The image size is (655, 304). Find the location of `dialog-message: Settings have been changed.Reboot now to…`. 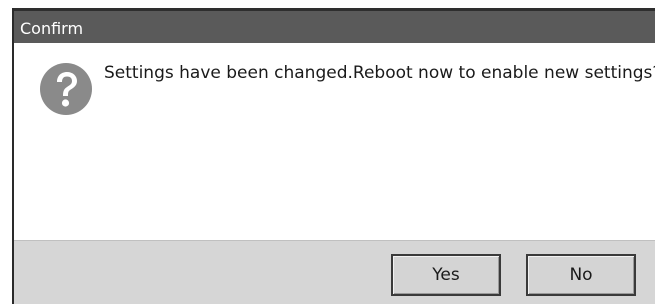

dialog-message: Settings have been changed.Reboot now to… is located at coordinates (379, 73).